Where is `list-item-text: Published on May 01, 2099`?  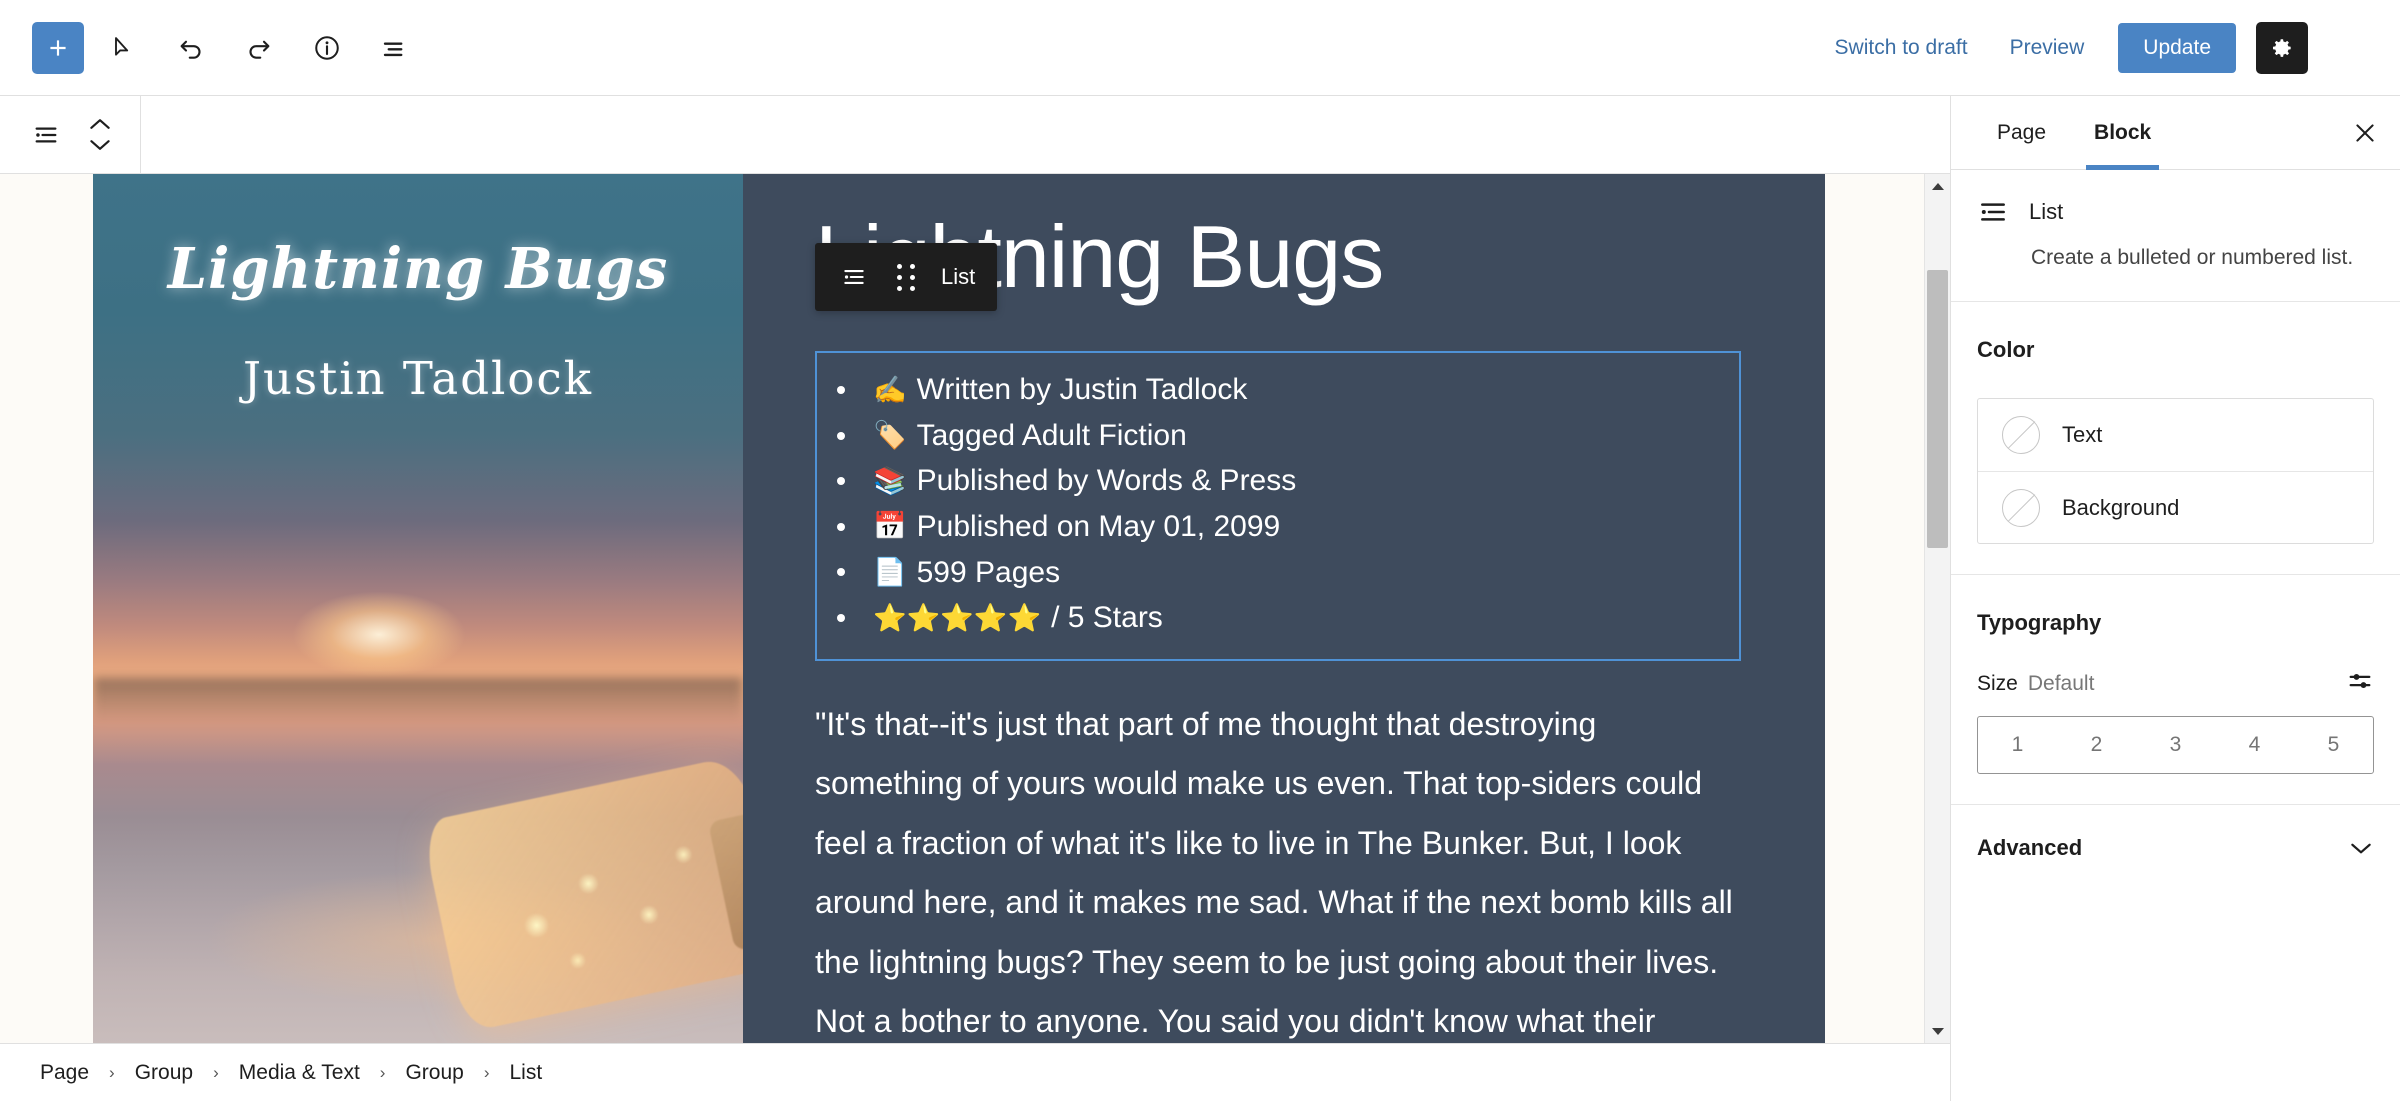
list-item-text: Published on May 01, 2099 is located at coordinates (1098, 527).